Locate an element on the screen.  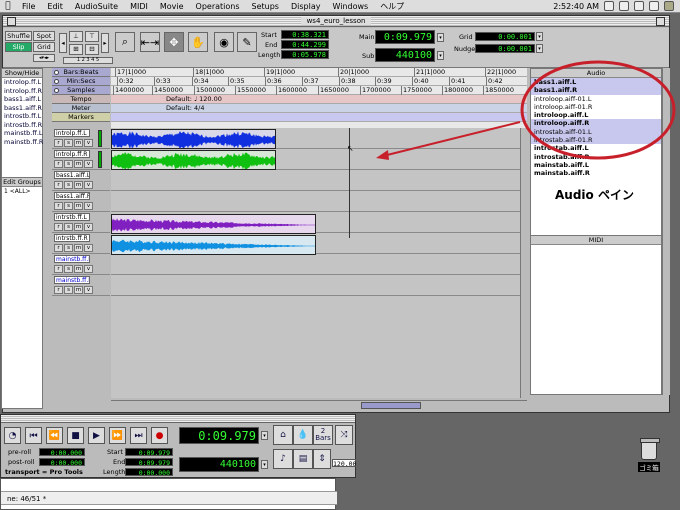
track-name: mainstb.ff.L is located at coordinates (72, 259).